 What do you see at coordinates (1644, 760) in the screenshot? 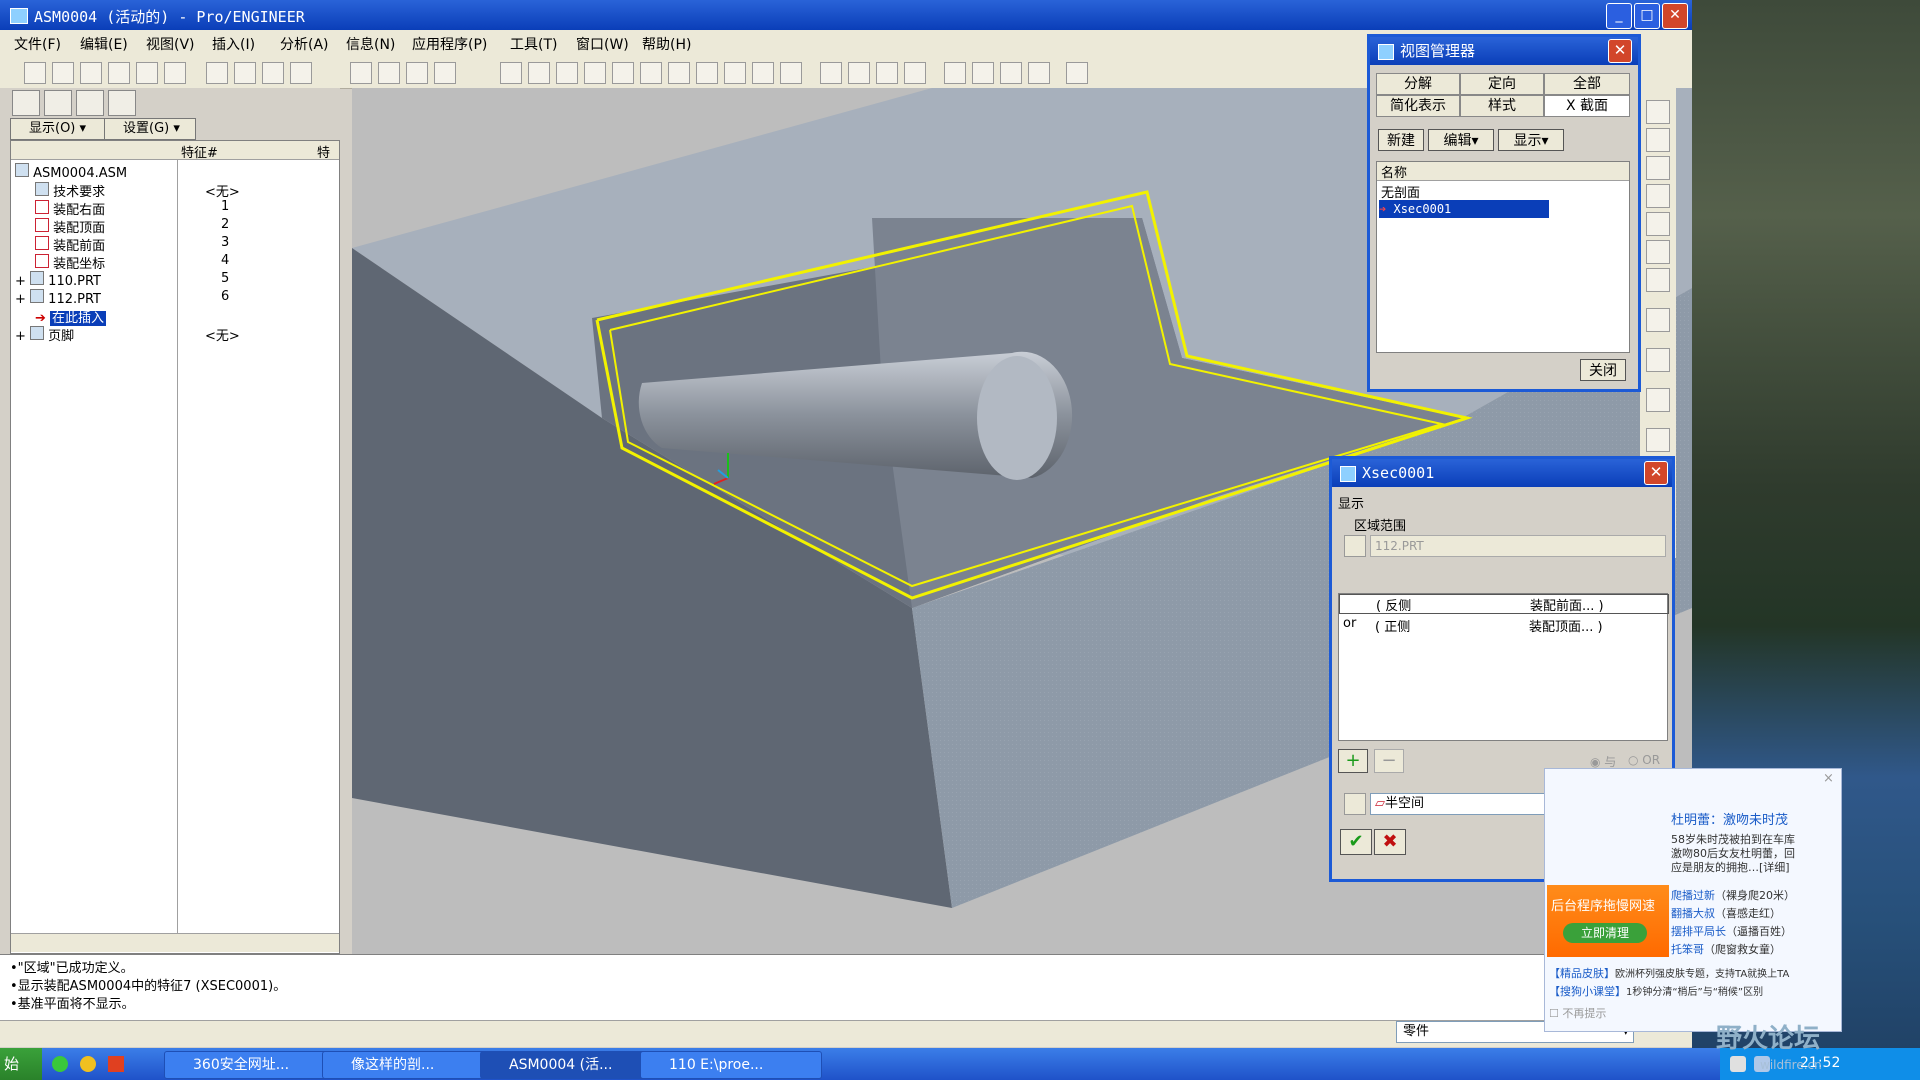
I see `or-radio: ○ OR` at bounding box center [1644, 760].